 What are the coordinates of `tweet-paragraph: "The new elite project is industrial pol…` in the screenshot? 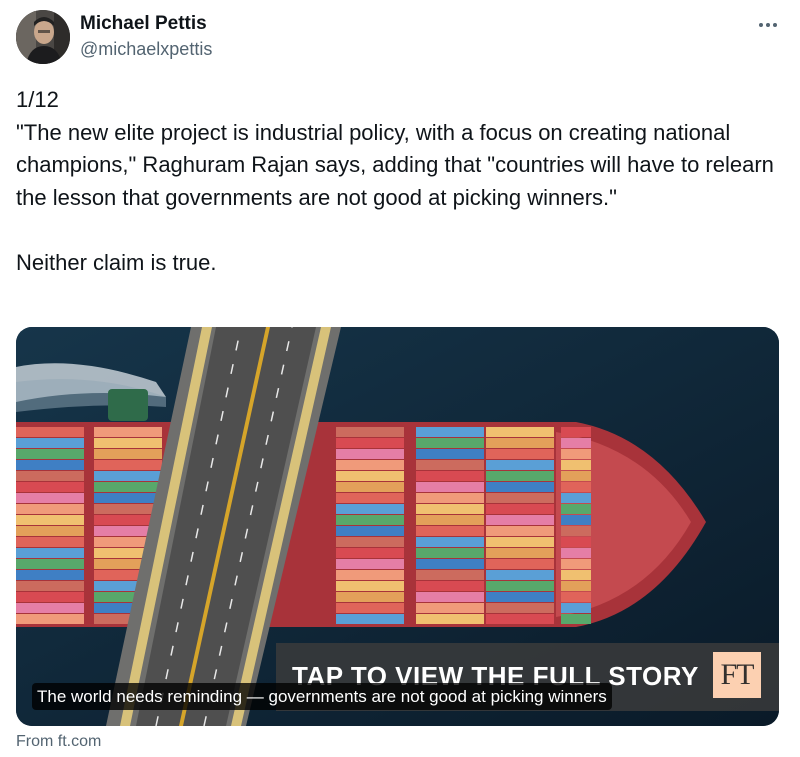 It's located at (395, 164).